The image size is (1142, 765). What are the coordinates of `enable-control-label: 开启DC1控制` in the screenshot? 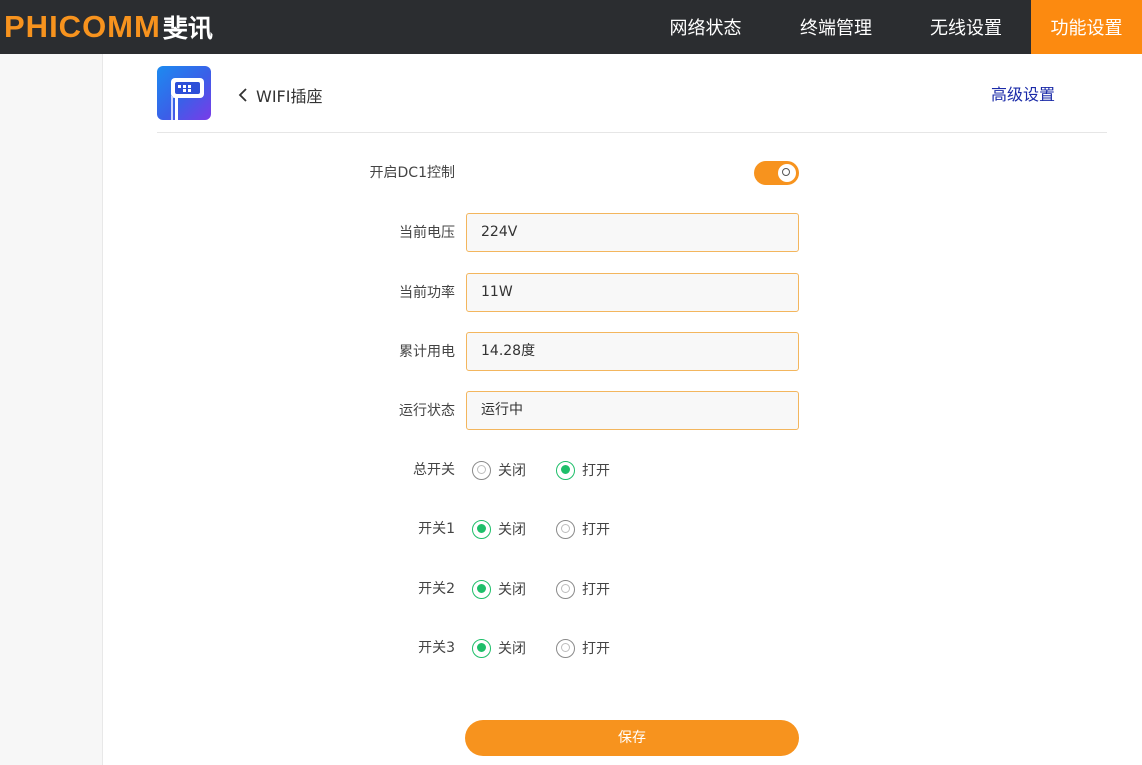 It's located at (412, 173).